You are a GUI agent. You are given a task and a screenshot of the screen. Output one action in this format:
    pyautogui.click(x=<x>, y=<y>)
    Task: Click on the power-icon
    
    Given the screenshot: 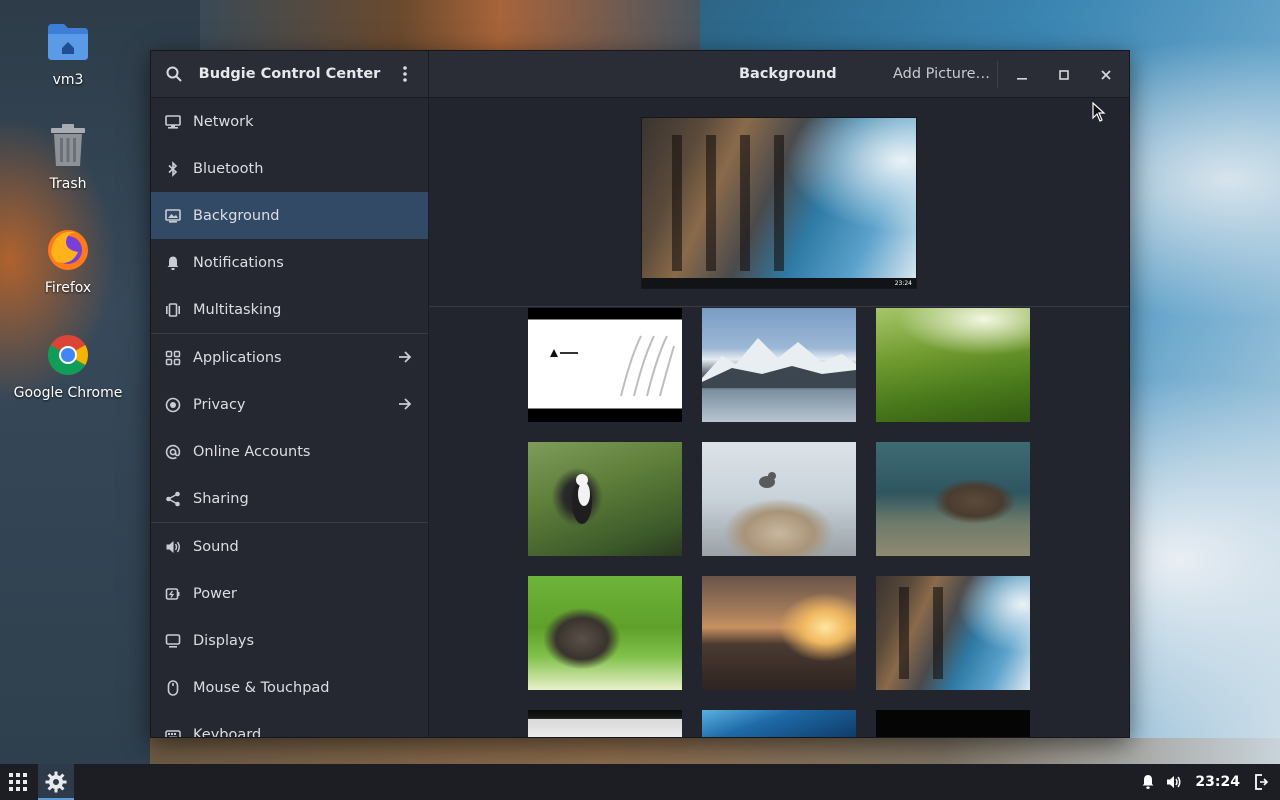 What is the action you would take?
    pyautogui.click(x=173, y=594)
    